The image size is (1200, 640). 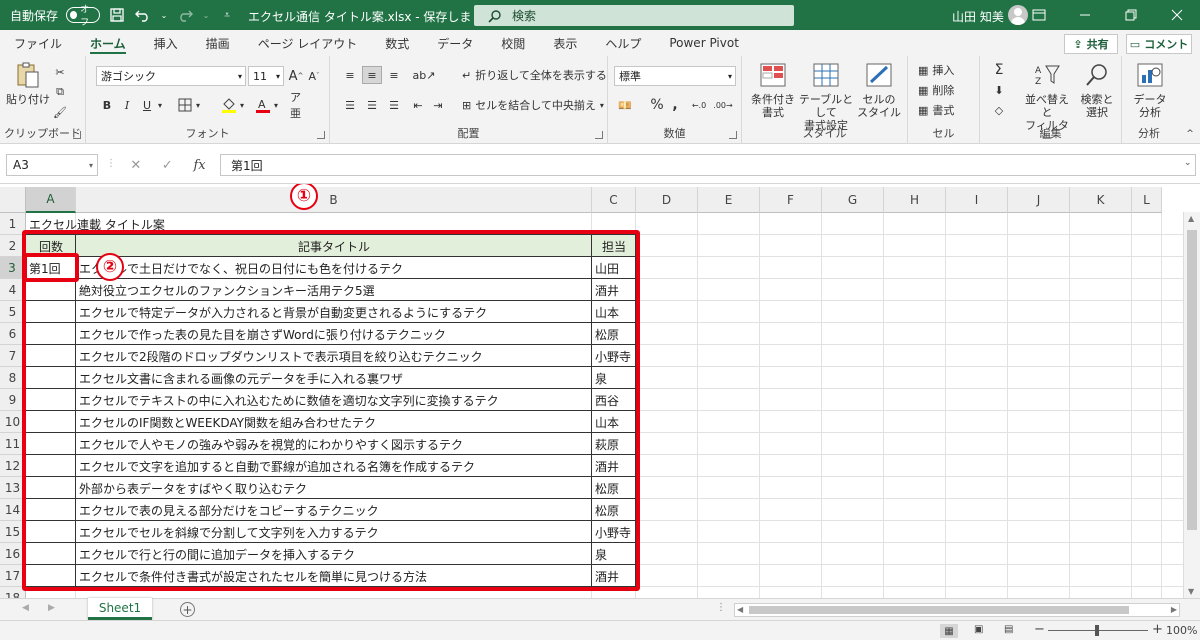 I want to click on align-top-icon: ≡, so click(x=350, y=75).